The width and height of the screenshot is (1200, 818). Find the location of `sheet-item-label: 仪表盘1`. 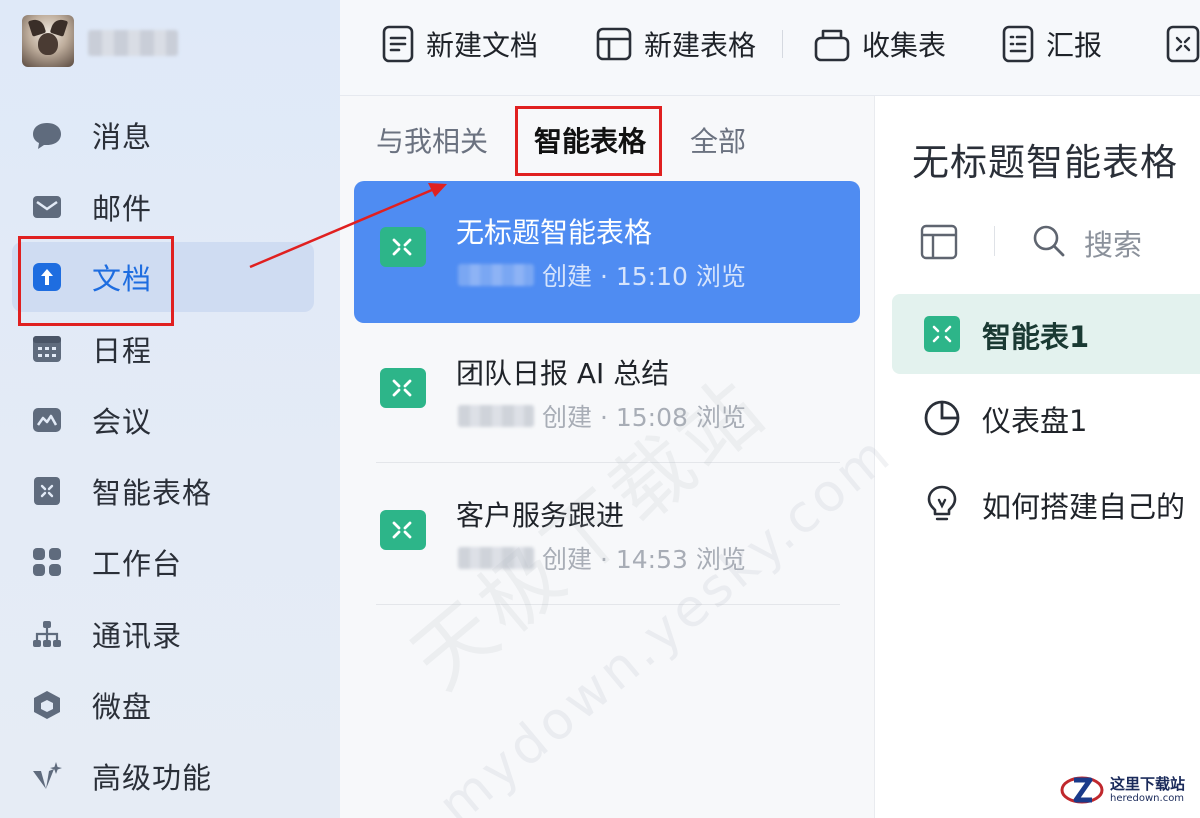

sheet-item-label: 仪表盘1 is located at coordinates (1035, 421).